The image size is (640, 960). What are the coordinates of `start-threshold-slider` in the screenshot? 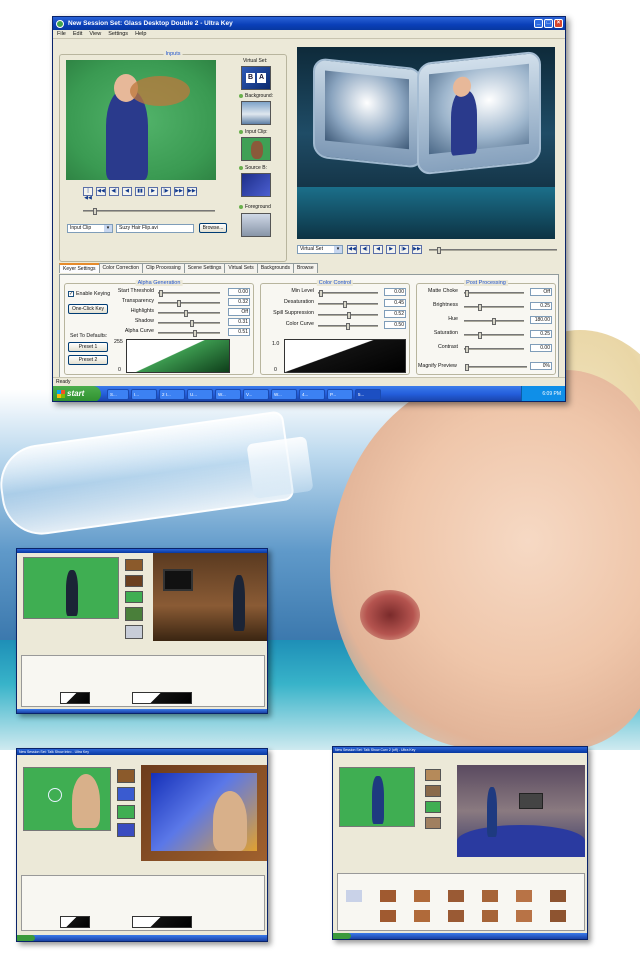 It's located at (189, 293).